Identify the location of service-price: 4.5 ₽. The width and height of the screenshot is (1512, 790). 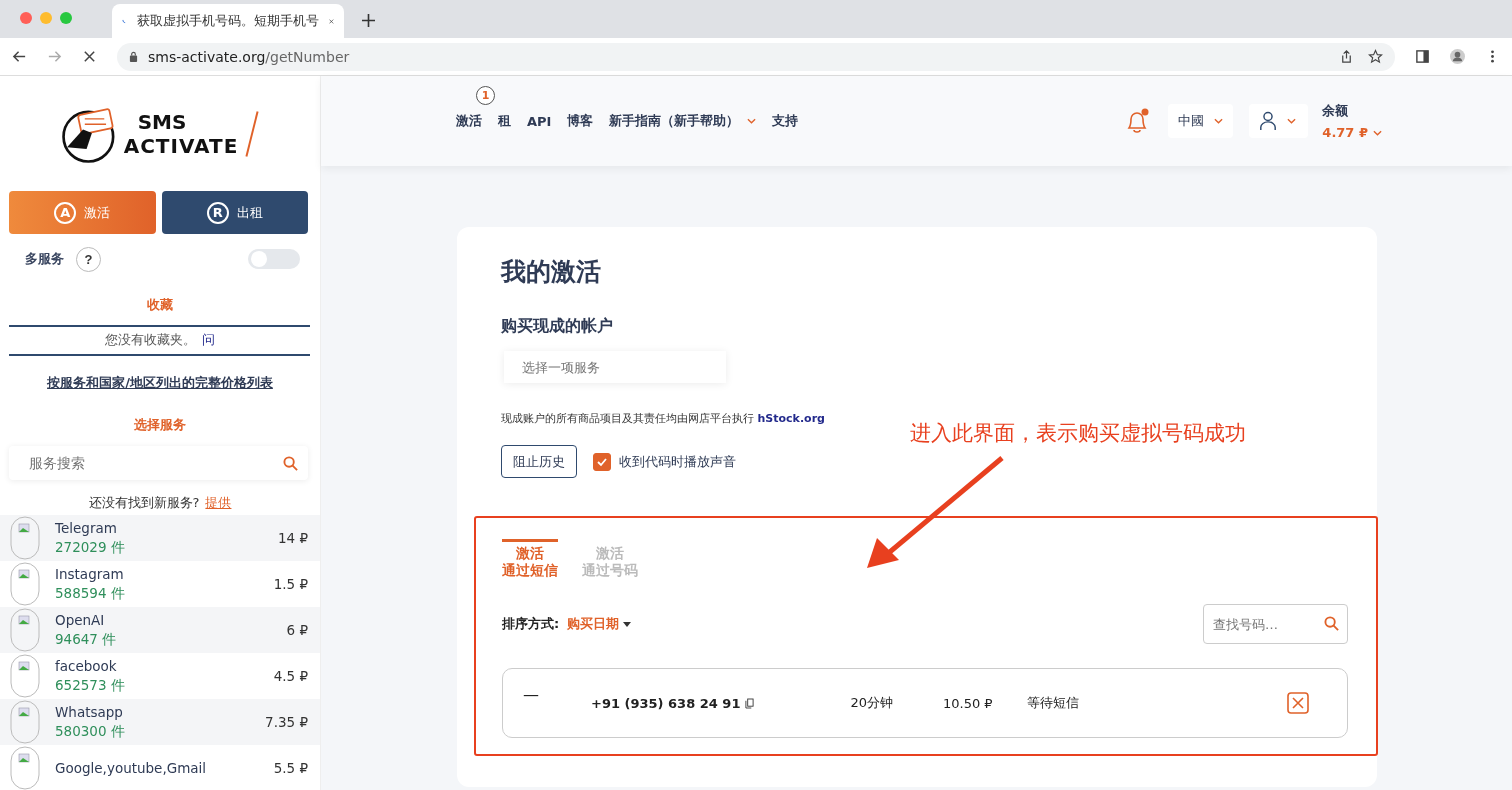
(290, 676).